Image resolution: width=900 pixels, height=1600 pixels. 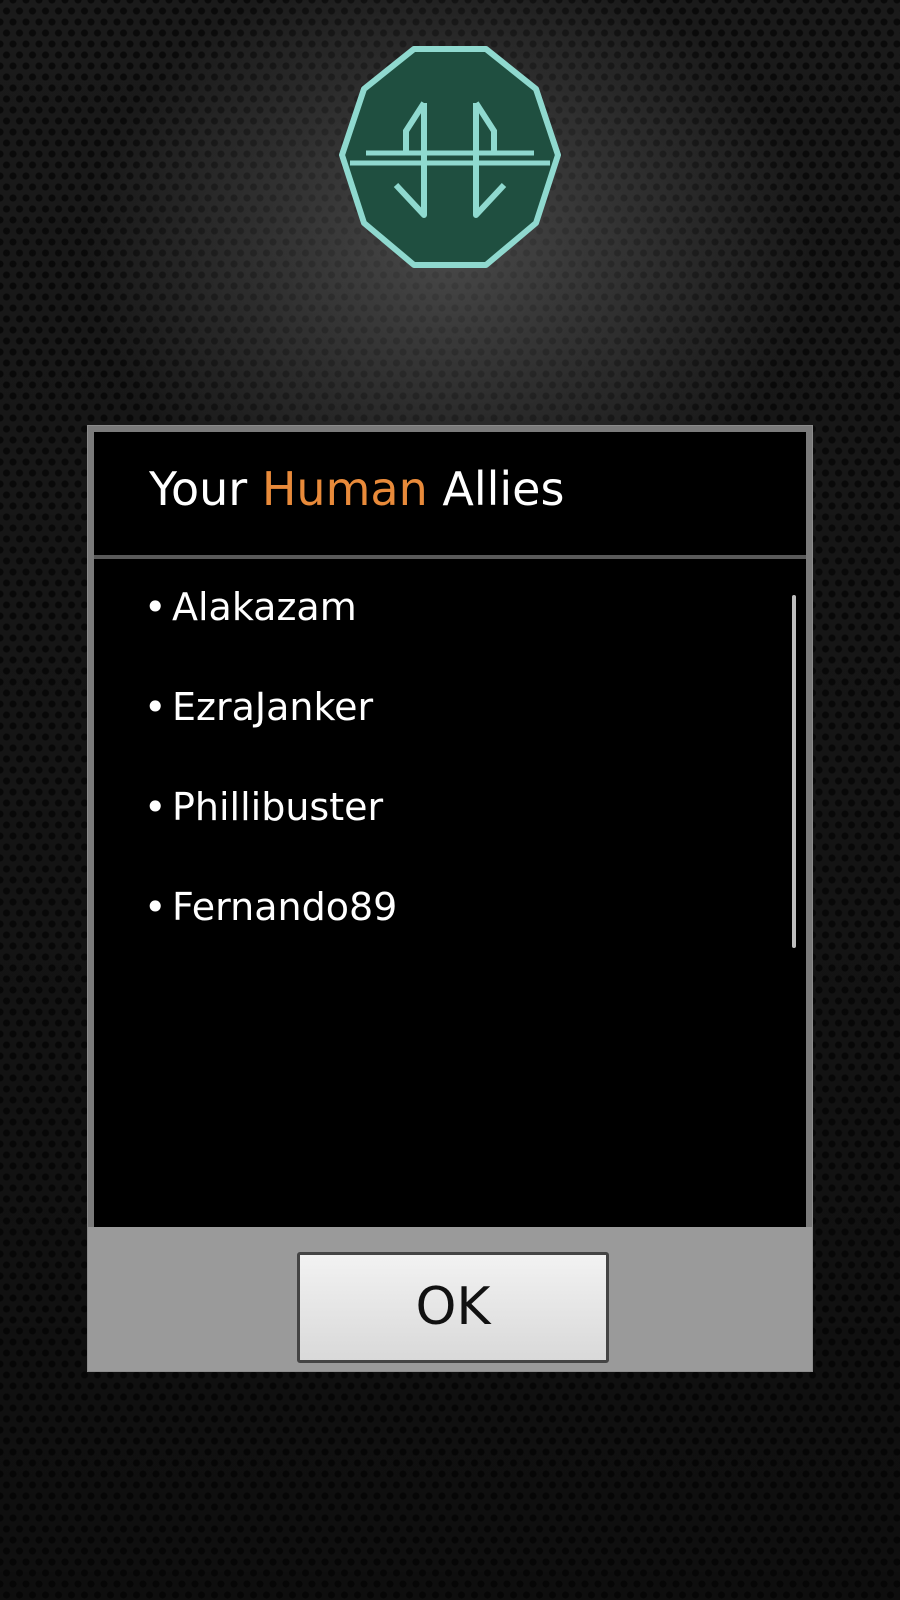 I want to click on ally-list-item: • Phillibuster, so click(x=263, y=807).